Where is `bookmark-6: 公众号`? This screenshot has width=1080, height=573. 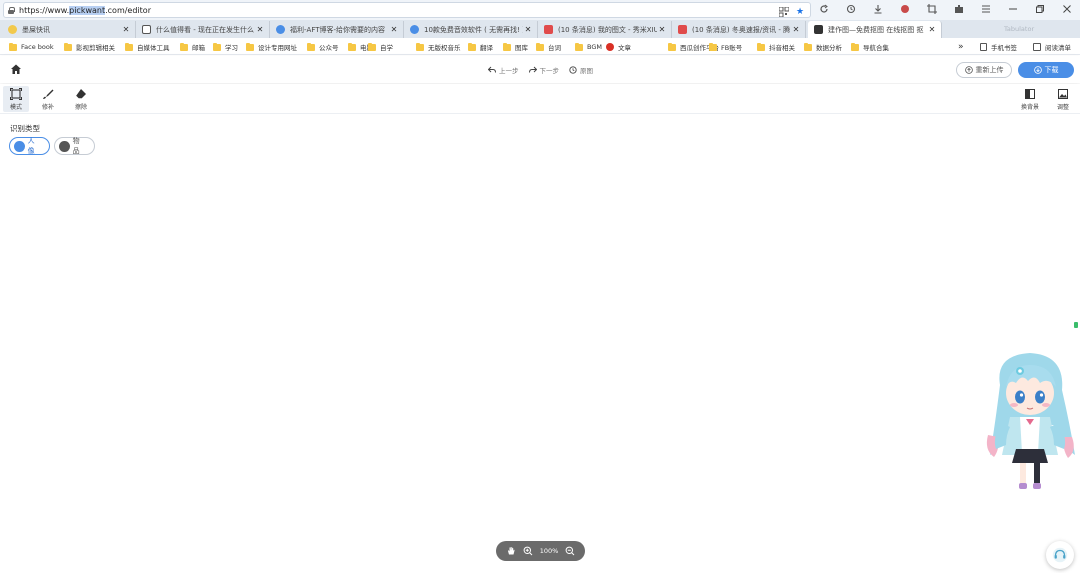 bookmark-6: 公众号 is located at coordinates (323, 47).